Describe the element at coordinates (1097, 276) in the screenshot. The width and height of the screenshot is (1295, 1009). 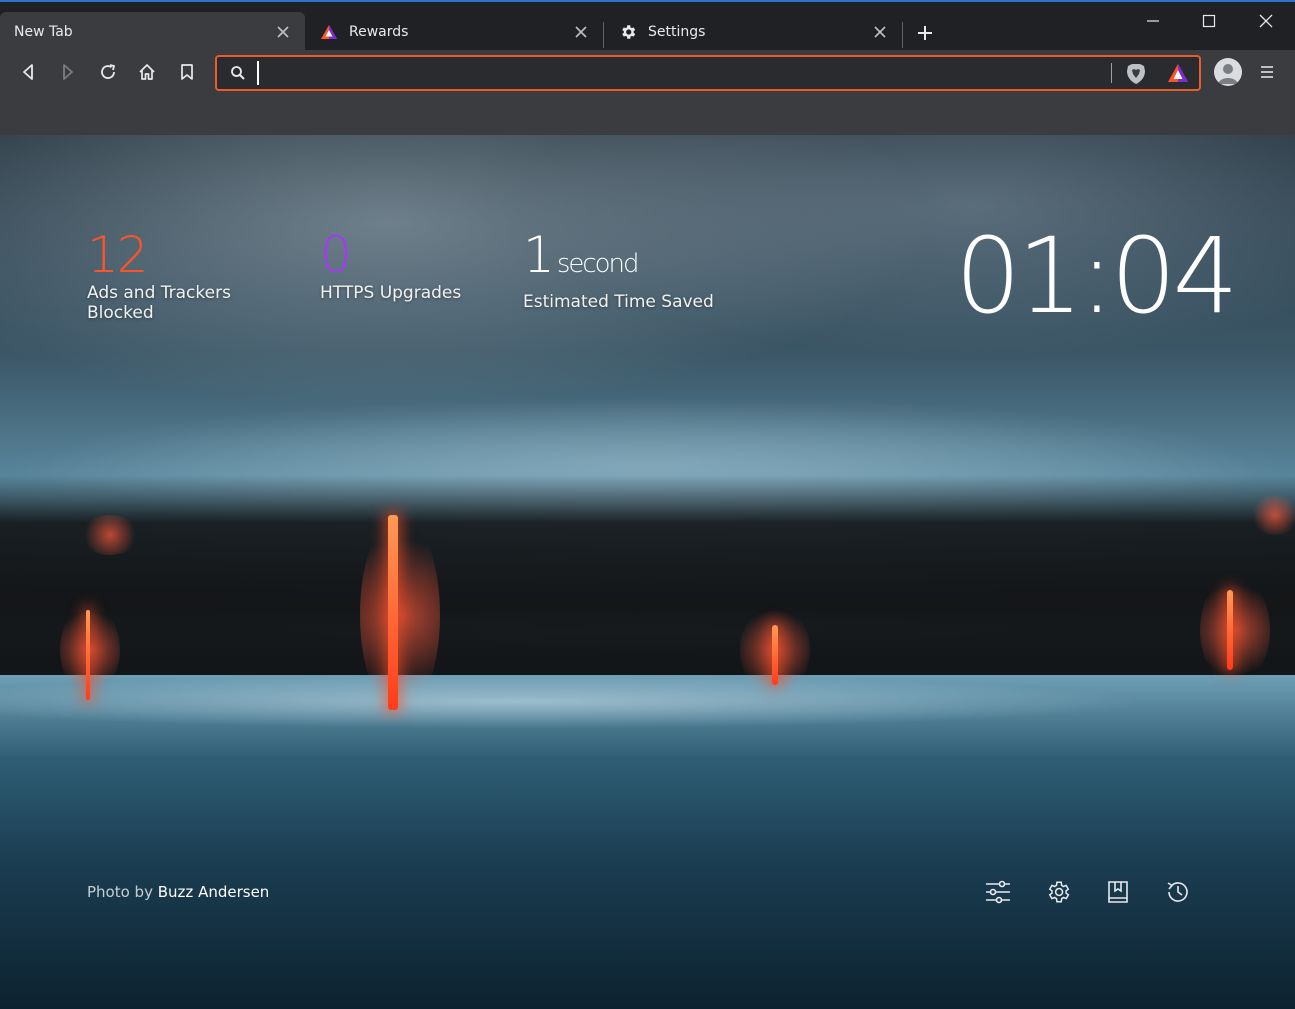
I see `clock: 01:04` at that location.